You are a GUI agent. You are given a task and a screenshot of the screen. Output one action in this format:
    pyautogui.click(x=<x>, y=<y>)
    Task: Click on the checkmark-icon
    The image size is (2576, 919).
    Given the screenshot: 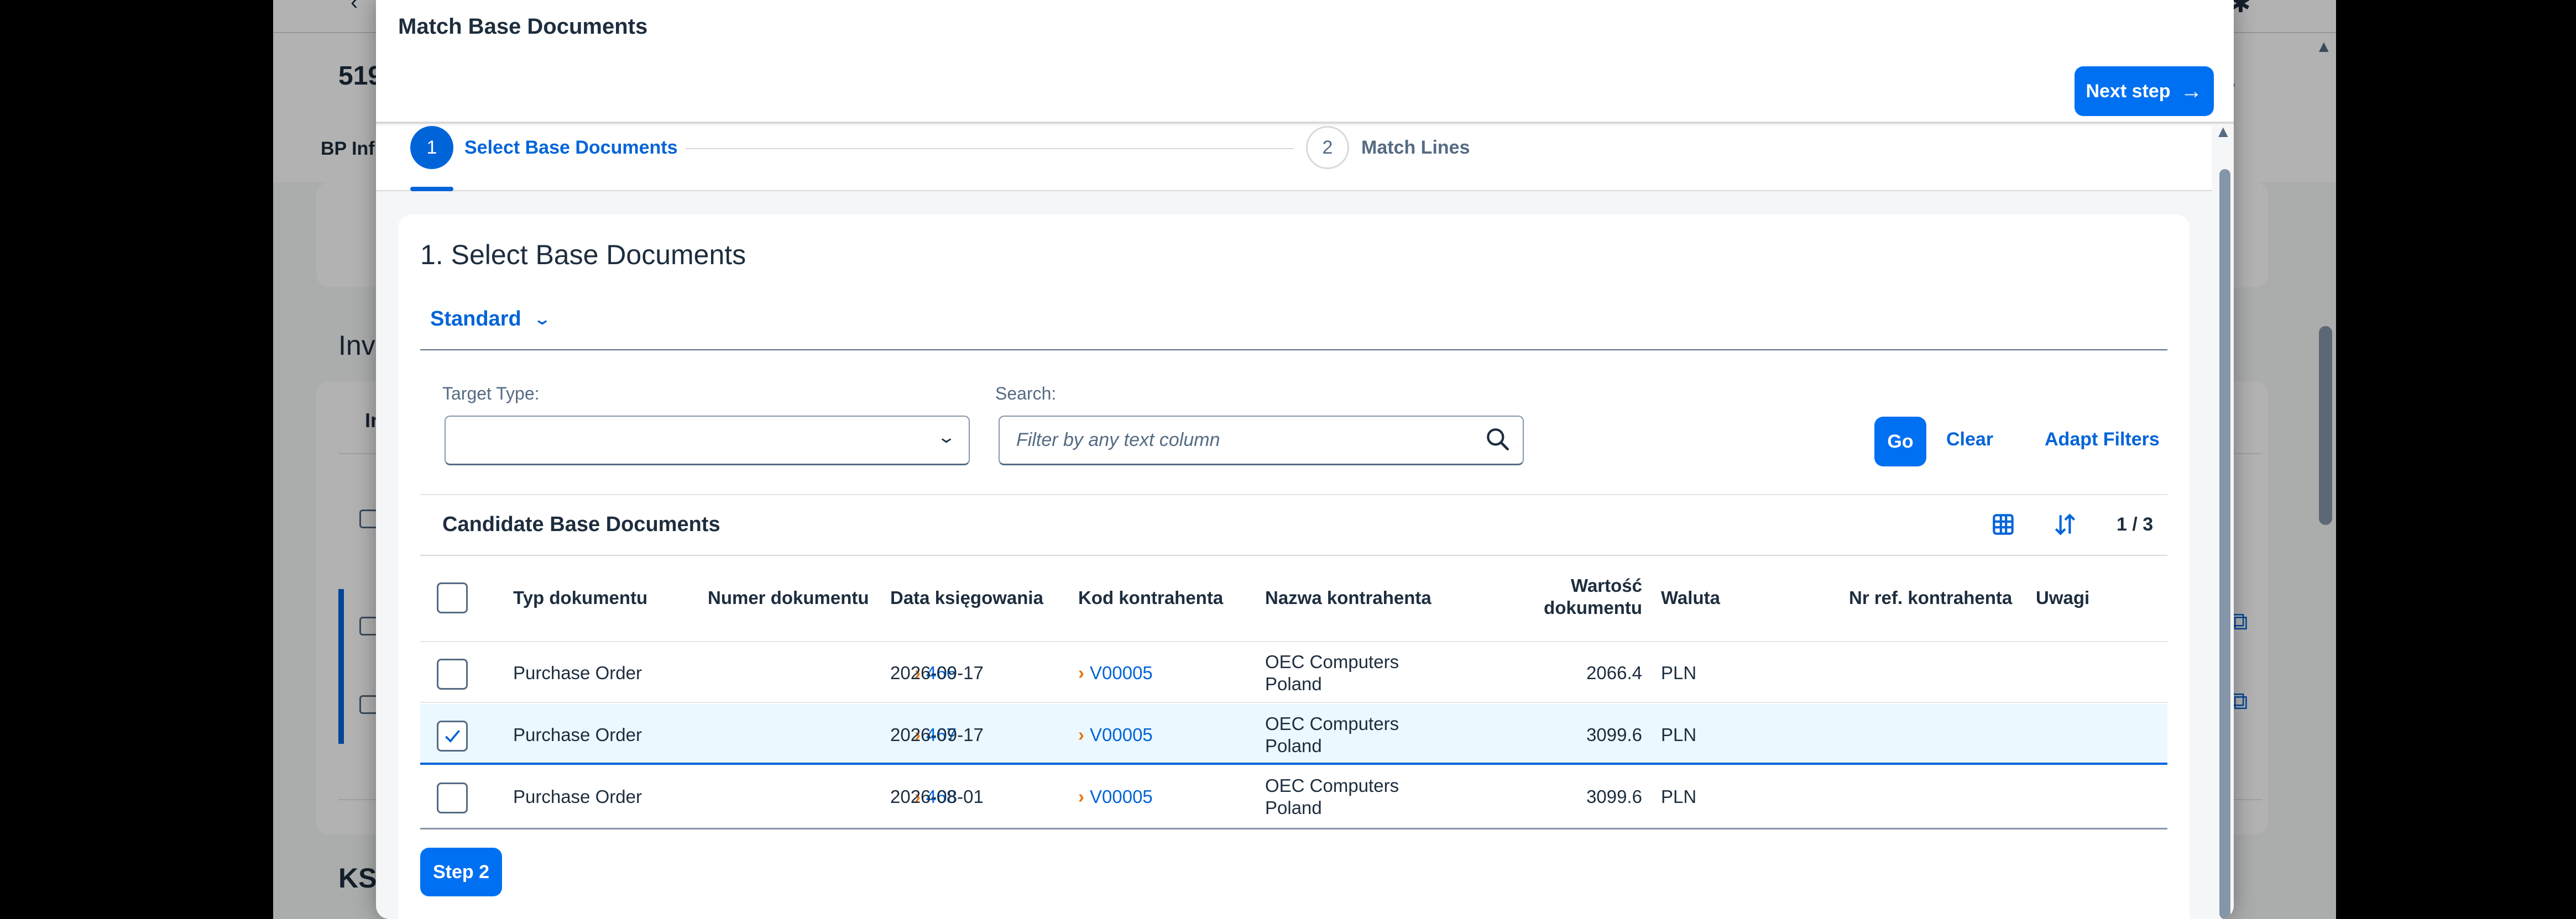 What is the action you would take?
    pyautogui.click(x=452, y=736)
    